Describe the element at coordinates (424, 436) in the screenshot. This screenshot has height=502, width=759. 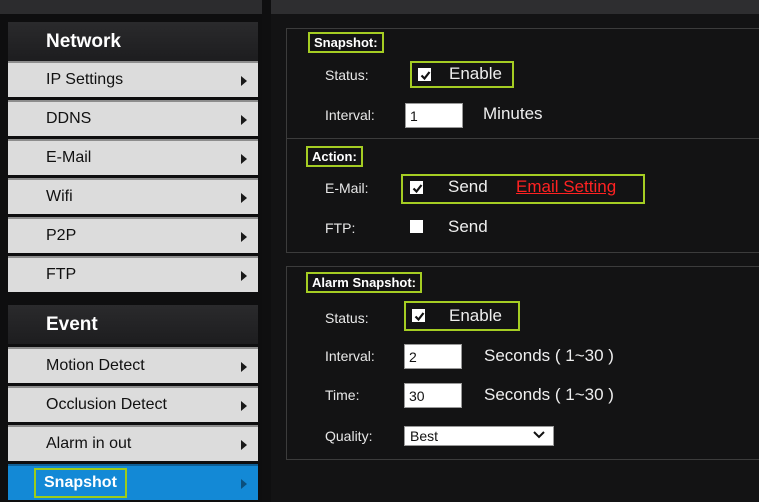
I see `quality-select-value: Best` at that location.